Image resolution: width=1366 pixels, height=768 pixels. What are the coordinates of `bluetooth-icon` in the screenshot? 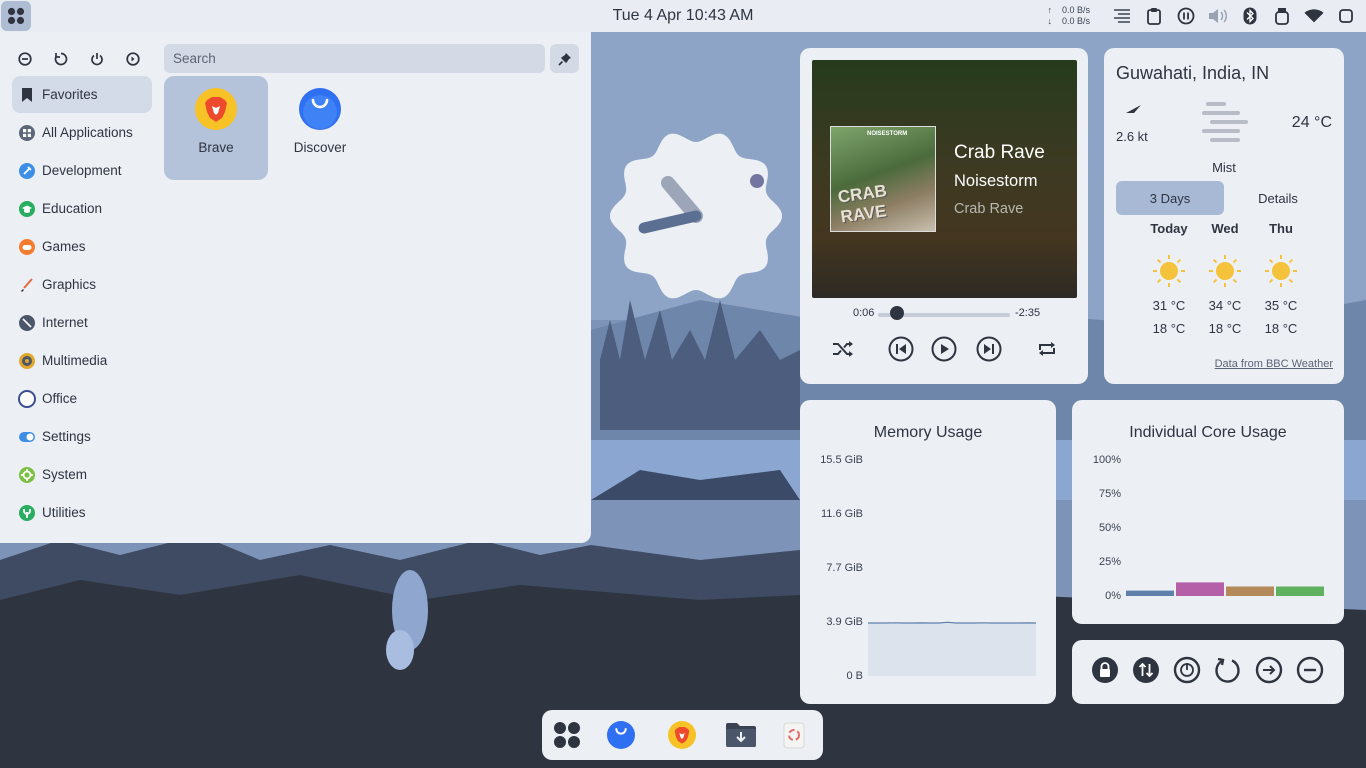 It's located at (1250, 16).